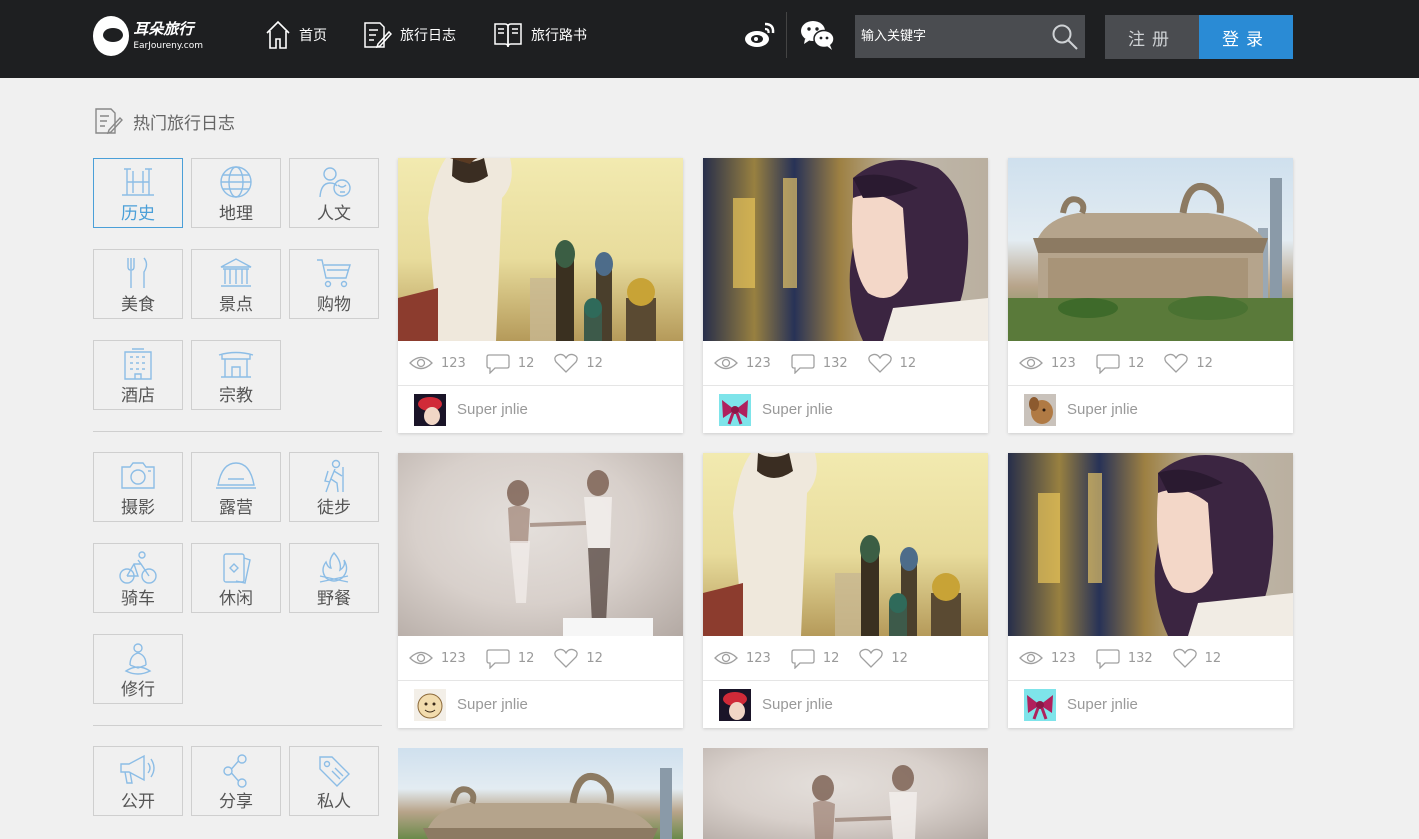 The height and width of the screenshot is (839, 1419). I want to click on category-hotel: 酒店, so click(138, 375).